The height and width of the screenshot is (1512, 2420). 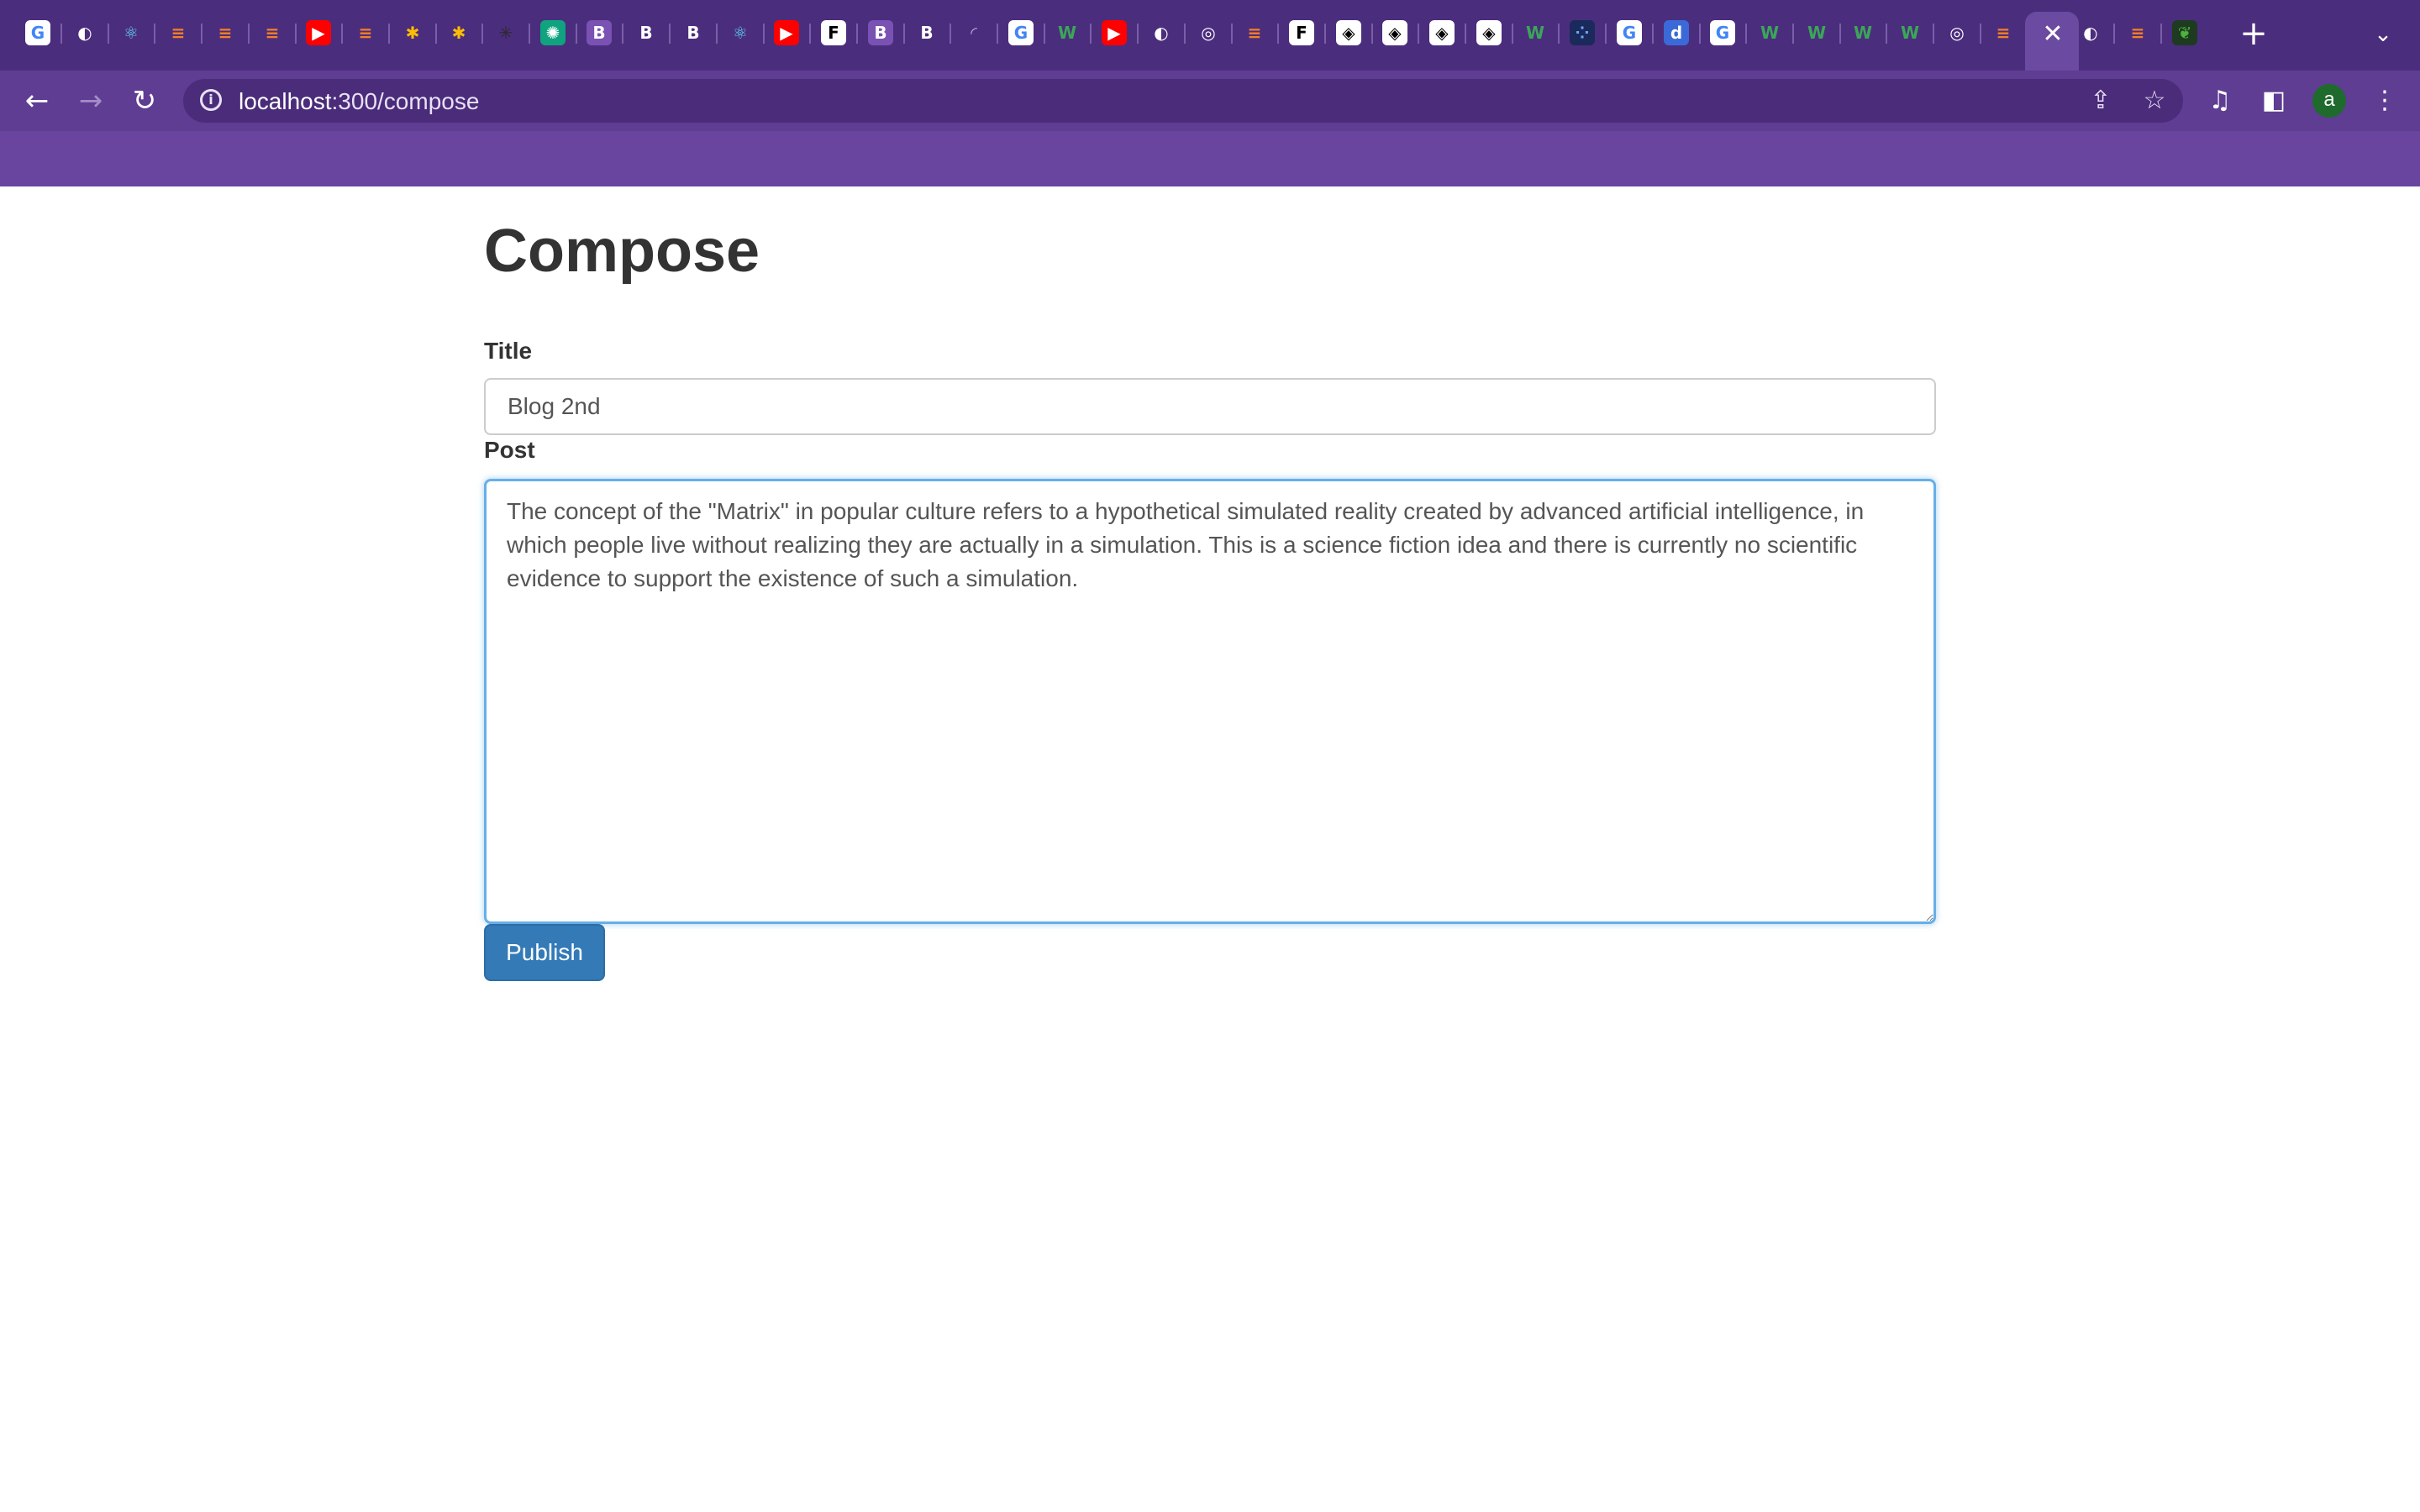 What do you see at coordinates (2253, 33) in the screenshot?
I see `new-tab-button: +` at bounding box center [2253, 33].